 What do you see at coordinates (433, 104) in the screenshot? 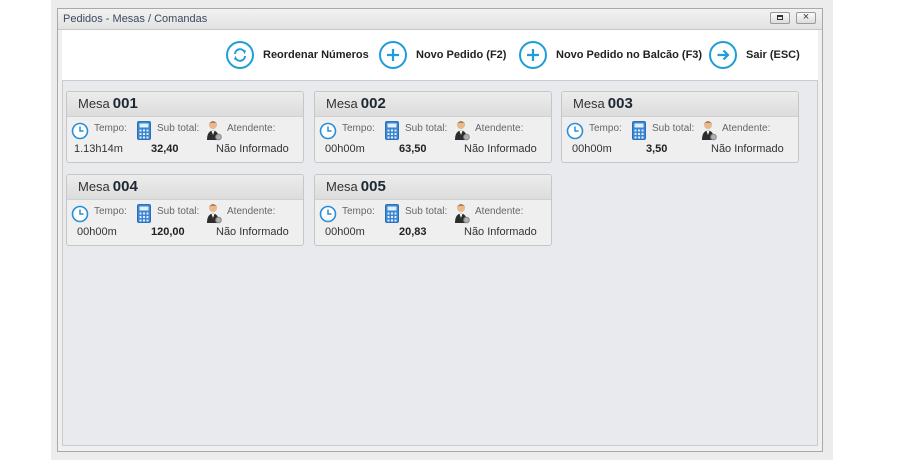
I see `table-card-header: Mesa 002` at bounding box center [433, 104].